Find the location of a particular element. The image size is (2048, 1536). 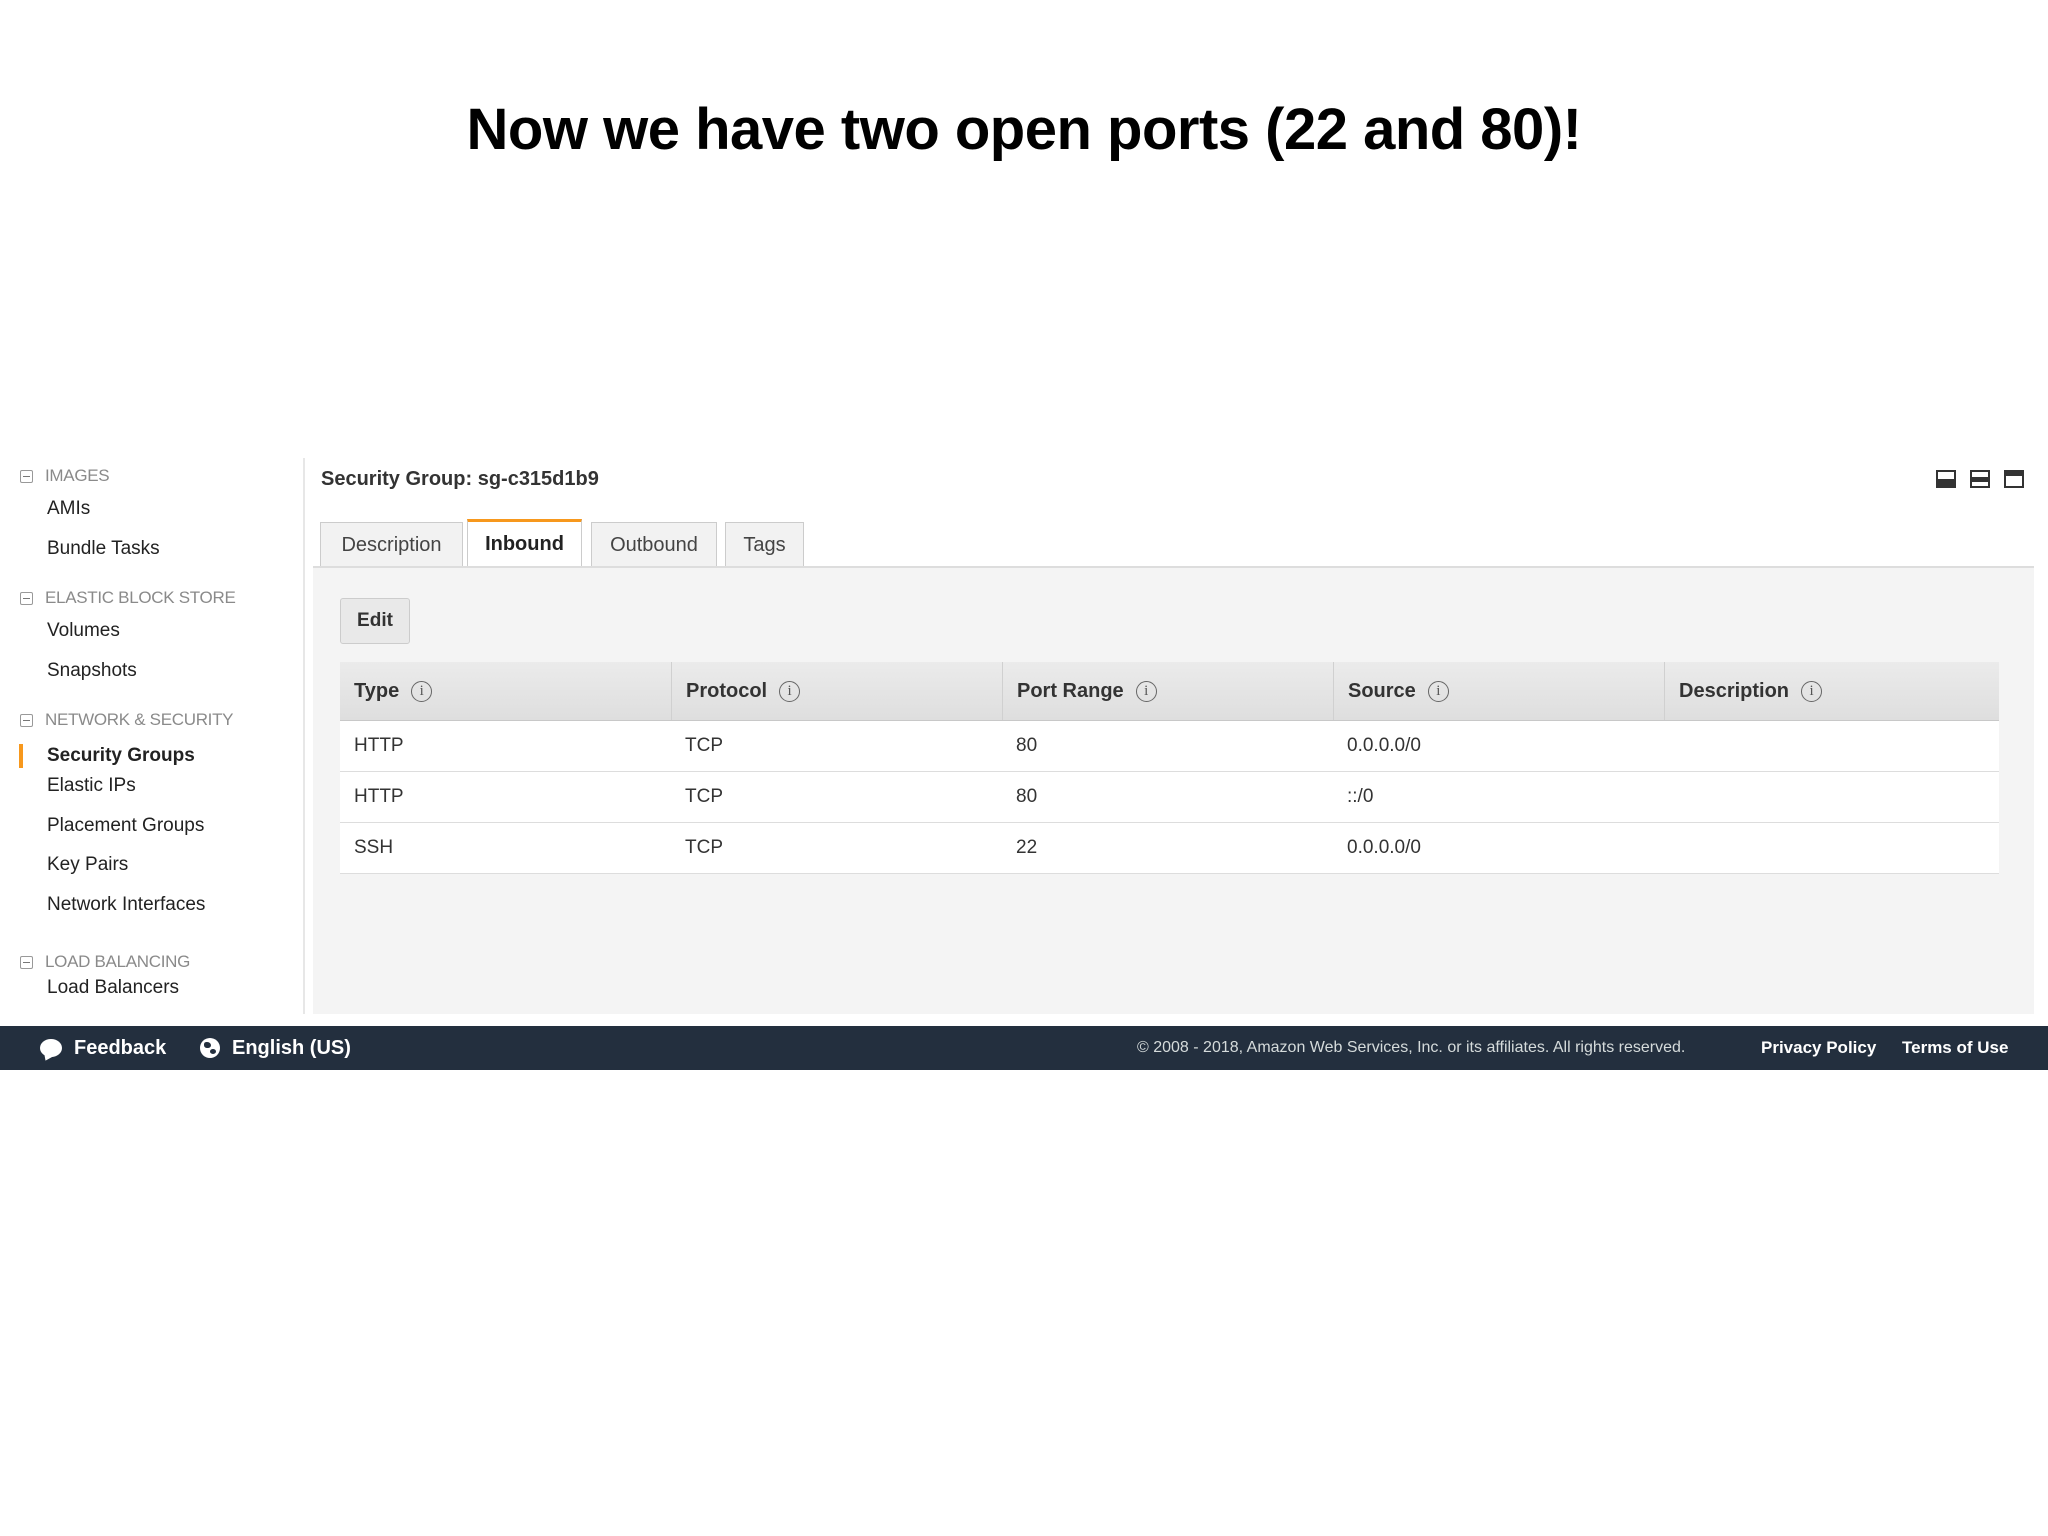

column-header-label: Protocol is located at coordinates (727, 691).